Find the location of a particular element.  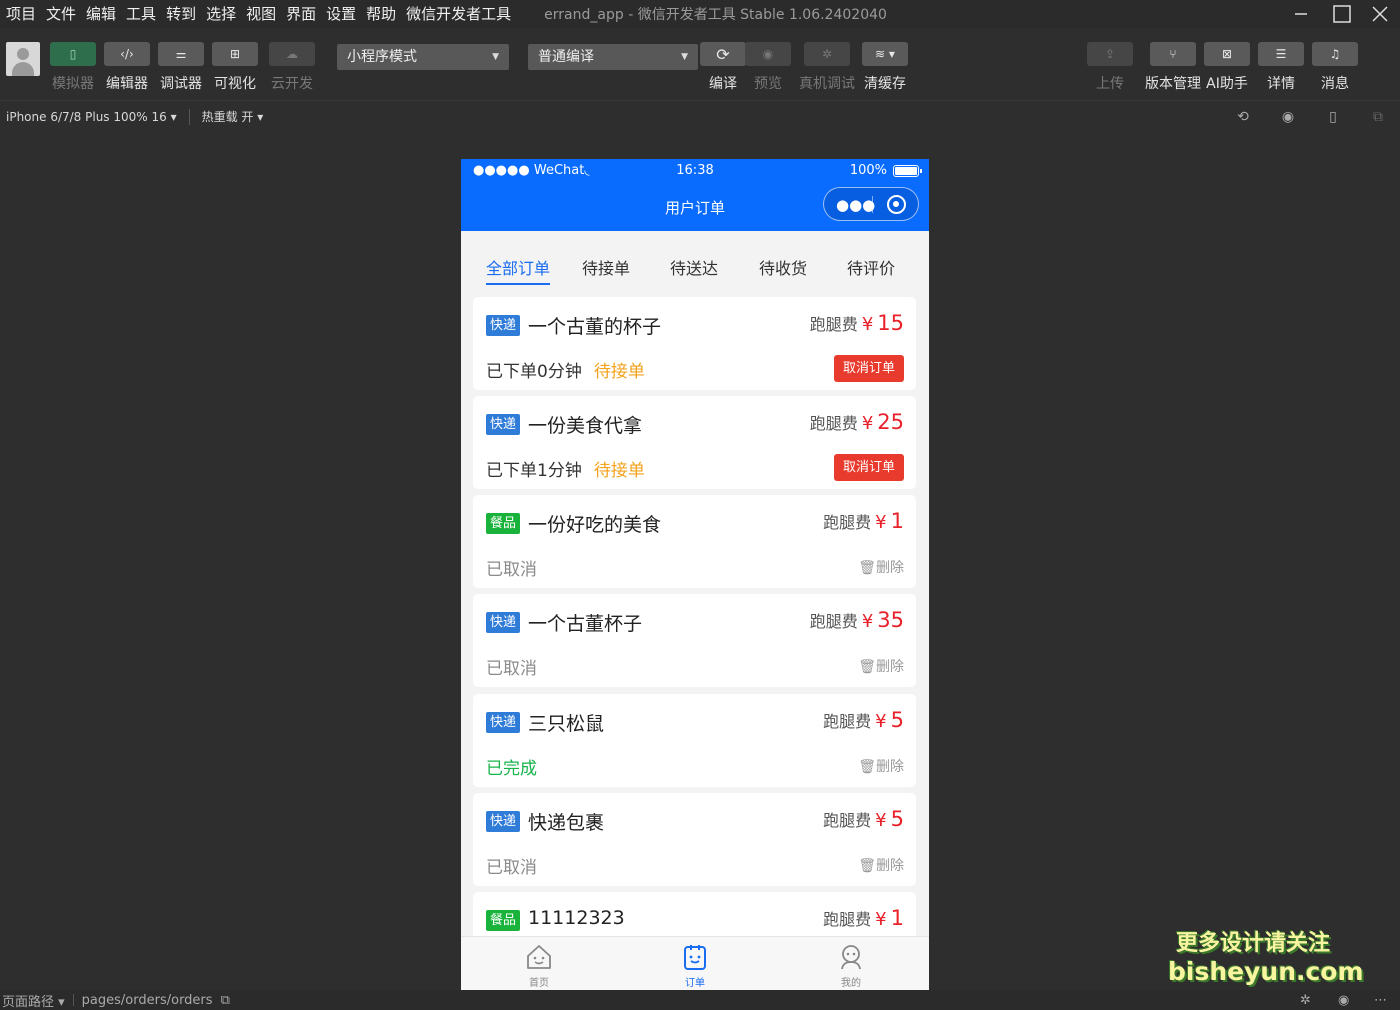

fee-value: 25 is located at coordinates (890, 422).